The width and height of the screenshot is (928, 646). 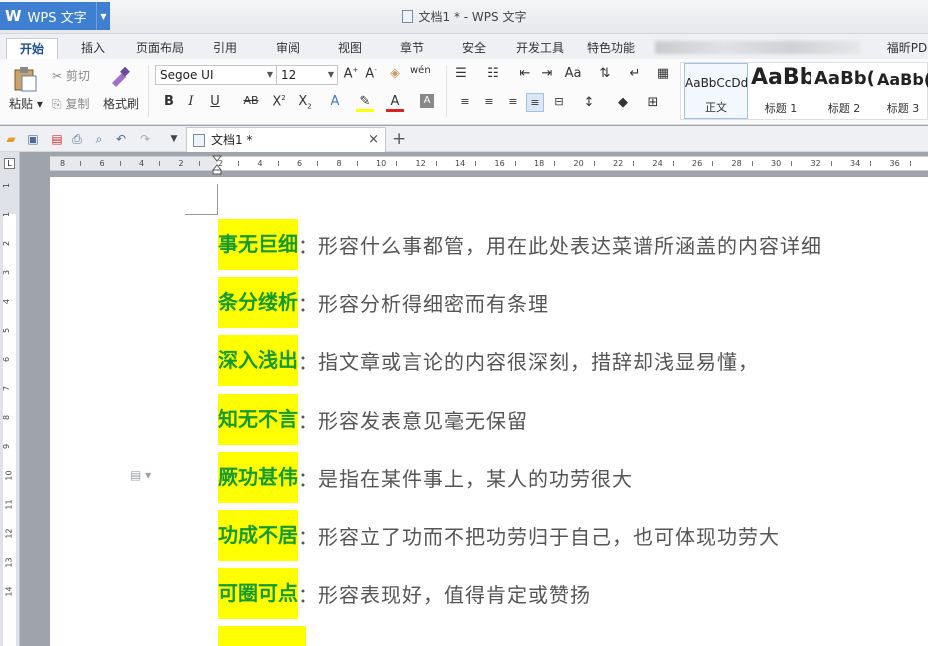 I want to click on superscript-icon: X2, so click(x=279, y=101).